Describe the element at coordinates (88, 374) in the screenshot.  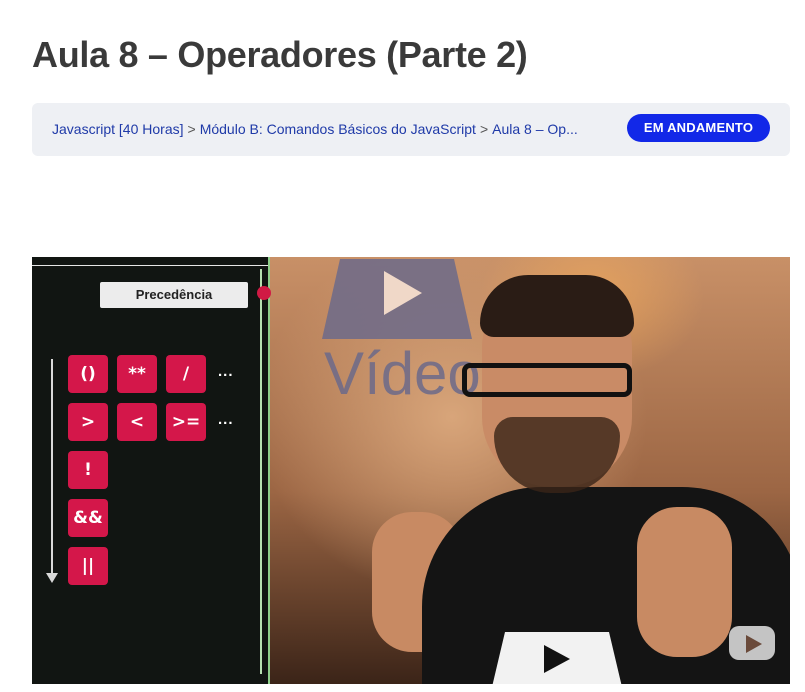
I see `operator-parentheses: ()` at that location.